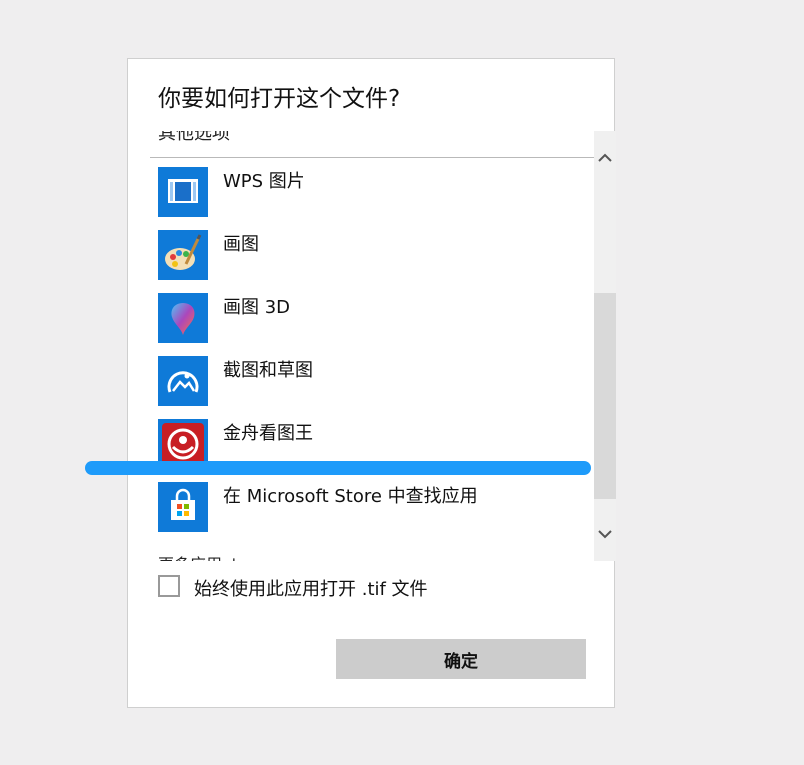 Image resolution: width=804 pixels, height=765 pixels. What do you see at coordinates (183, 255) in the screenshot?
I see `paint-palette-icon` at bounding box center [183, 255].